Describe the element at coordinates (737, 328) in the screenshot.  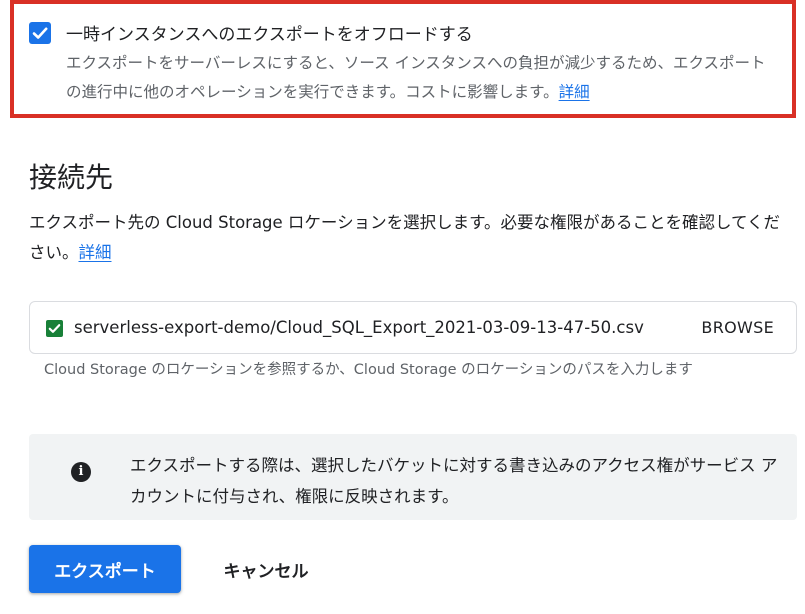
I see `browse-button: BROWSE` at that location.